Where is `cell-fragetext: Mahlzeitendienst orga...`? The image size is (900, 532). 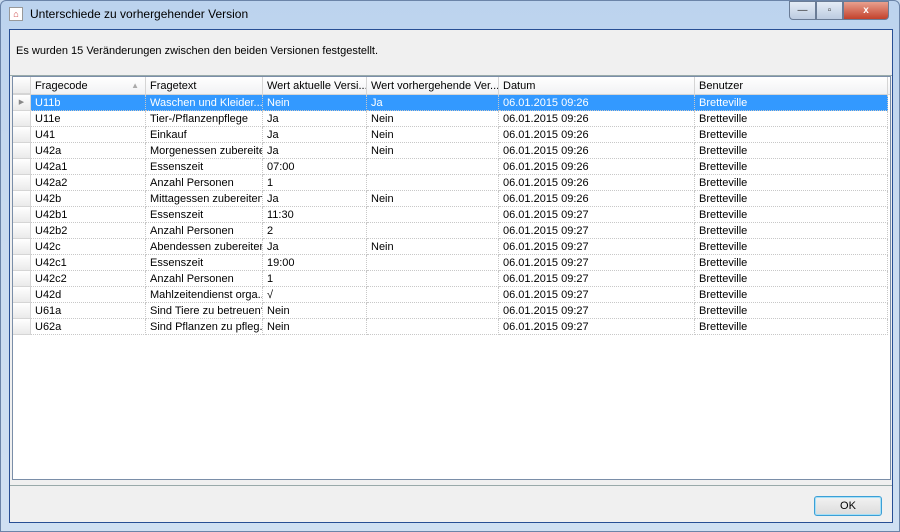 cell-fragetext: Mahlzeitendienst orga... is located at coordinates (204, 295).